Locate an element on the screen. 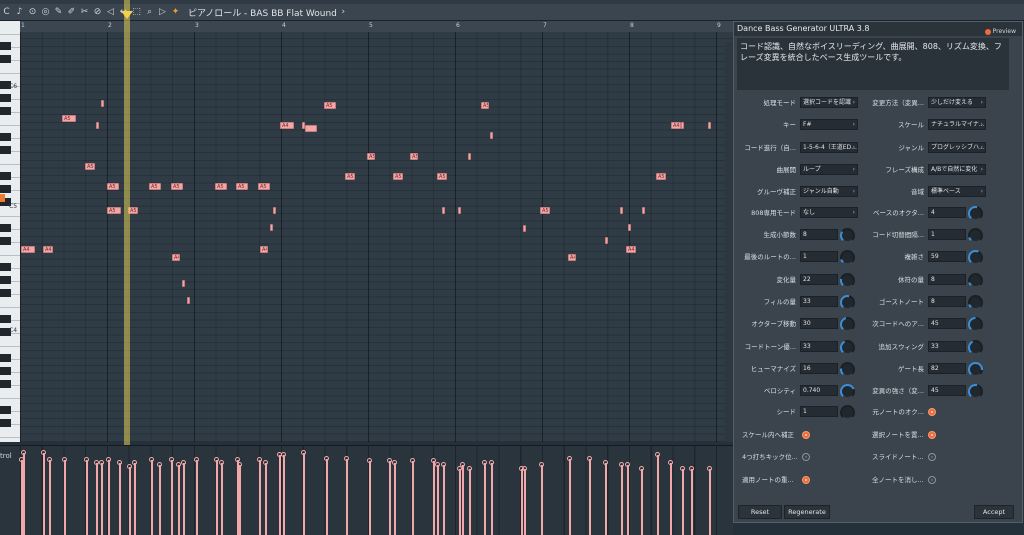 The width and height of the screenshot is (1024, 535). preview-toggle: Preview is located at coordinates (1000, 32).